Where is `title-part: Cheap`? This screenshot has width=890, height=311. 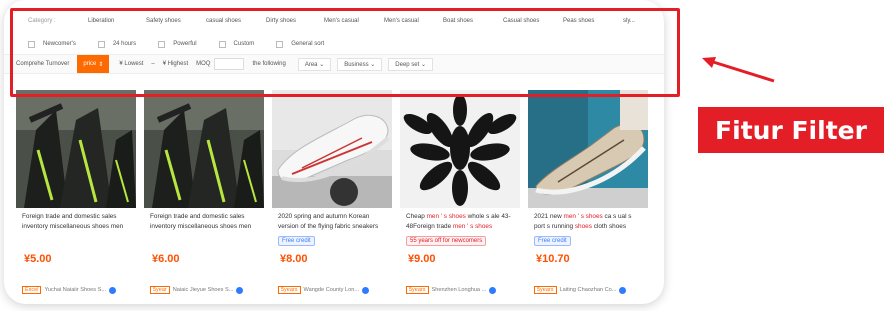 title-part: Cheap is located at coordinates (416, 216).